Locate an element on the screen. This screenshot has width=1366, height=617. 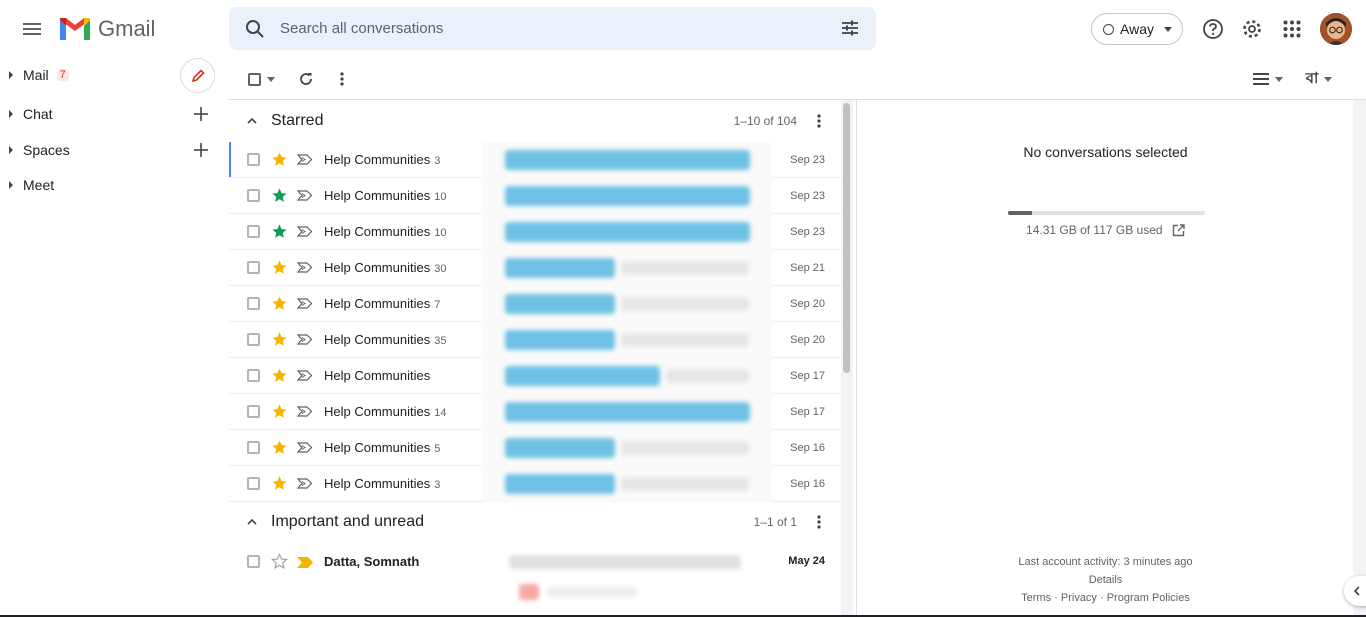
storage-usage-text: 14.31 GB of 117 GB used is located at coordinates (1094, 230).